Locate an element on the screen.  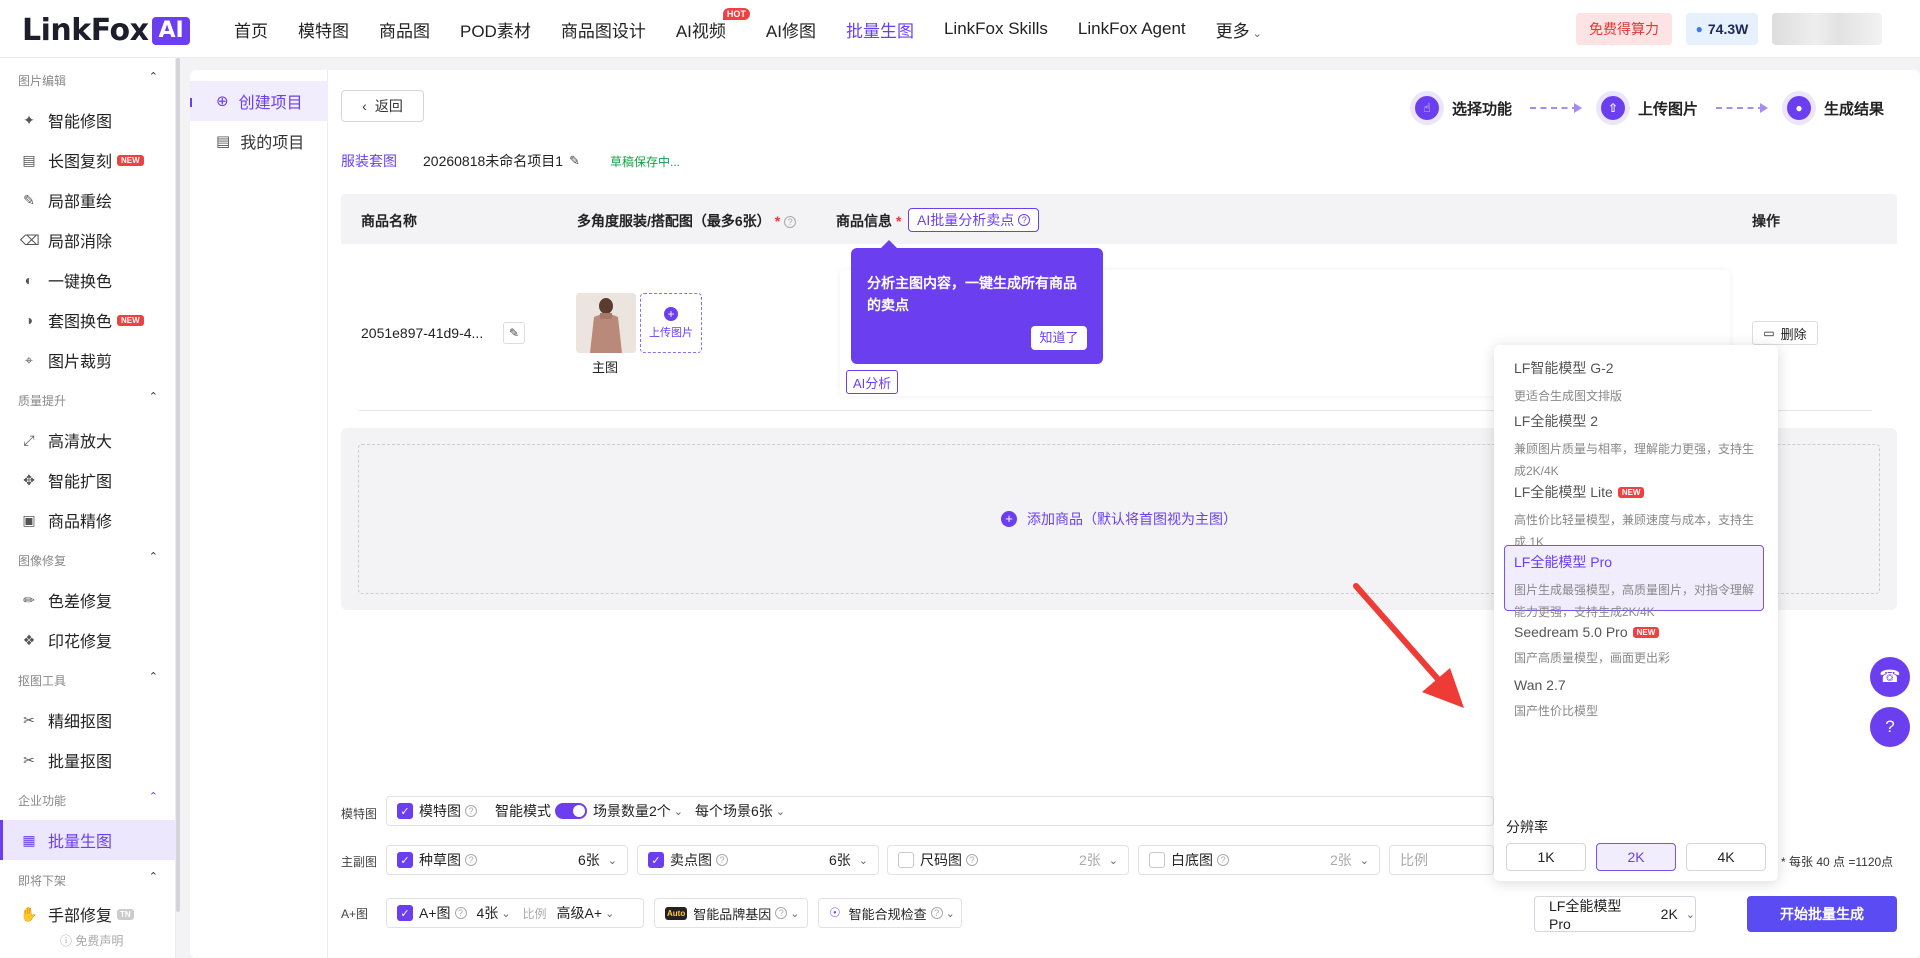
per-scene-select: 每个场景6张 is located at coordinates (734, 811).